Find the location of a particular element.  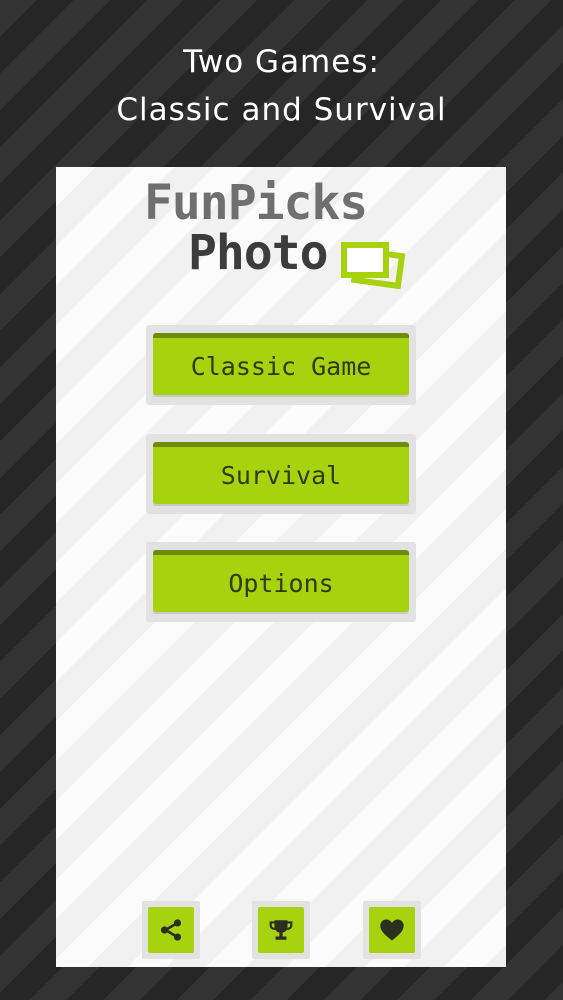

options-button-frame: Options is located at coordinates (281, 582).